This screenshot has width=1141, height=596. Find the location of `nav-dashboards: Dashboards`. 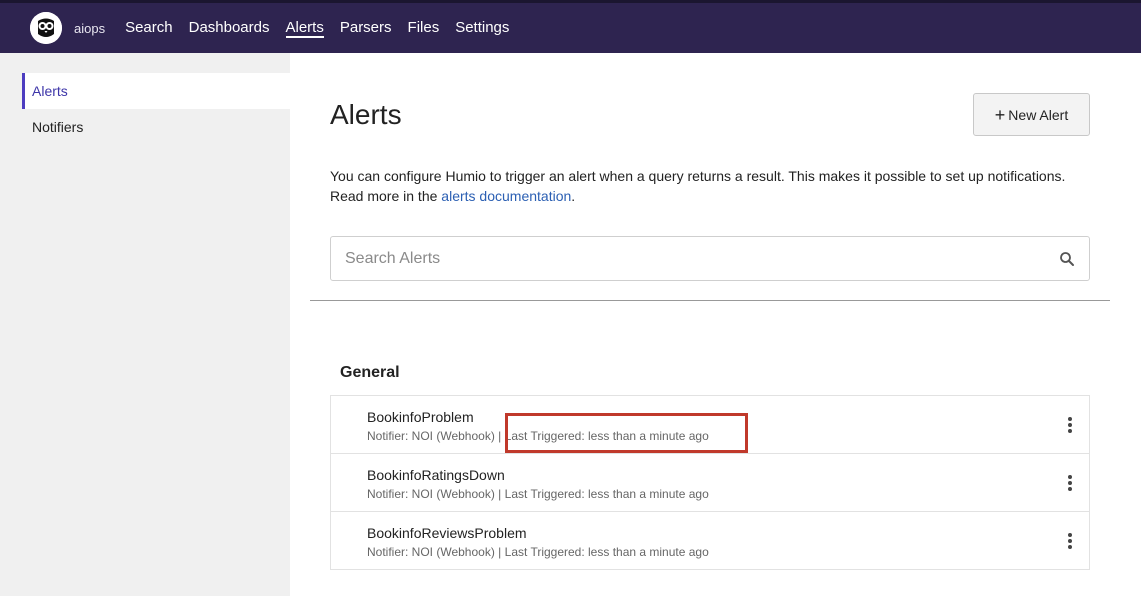

nav-dashboards: Dashboards is located at coordinates (229, 28).